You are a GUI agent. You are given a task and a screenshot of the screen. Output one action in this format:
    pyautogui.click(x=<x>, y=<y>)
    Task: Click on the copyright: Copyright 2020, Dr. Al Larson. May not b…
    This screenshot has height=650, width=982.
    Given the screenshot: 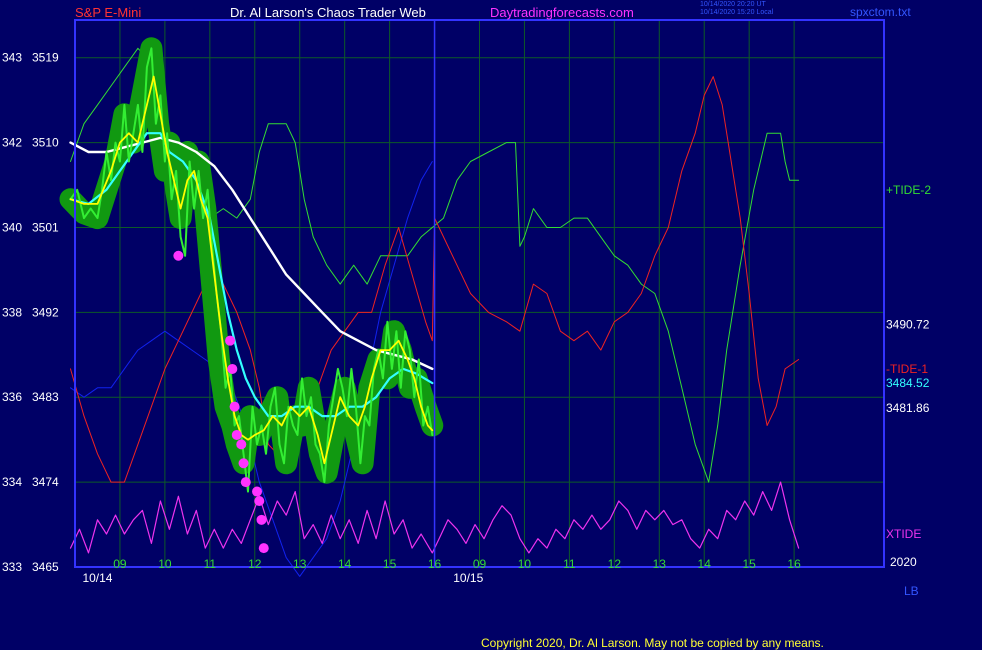 What is the action you would take?
    pyautogui.click(x=652, y=643)
    